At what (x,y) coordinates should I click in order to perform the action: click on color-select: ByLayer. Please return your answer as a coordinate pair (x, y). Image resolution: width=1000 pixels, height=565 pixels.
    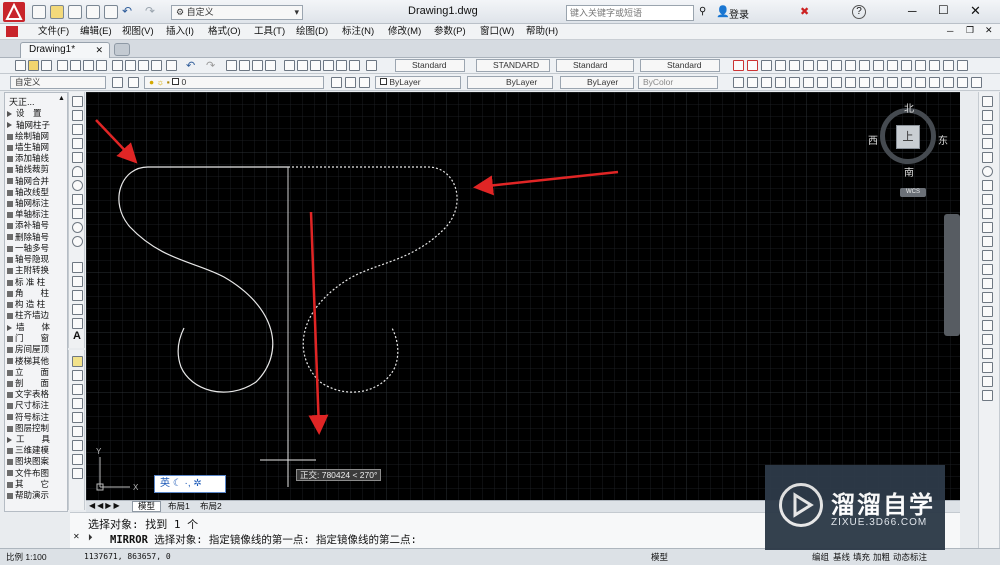
    Looking at the image, I should click on (418, 82).